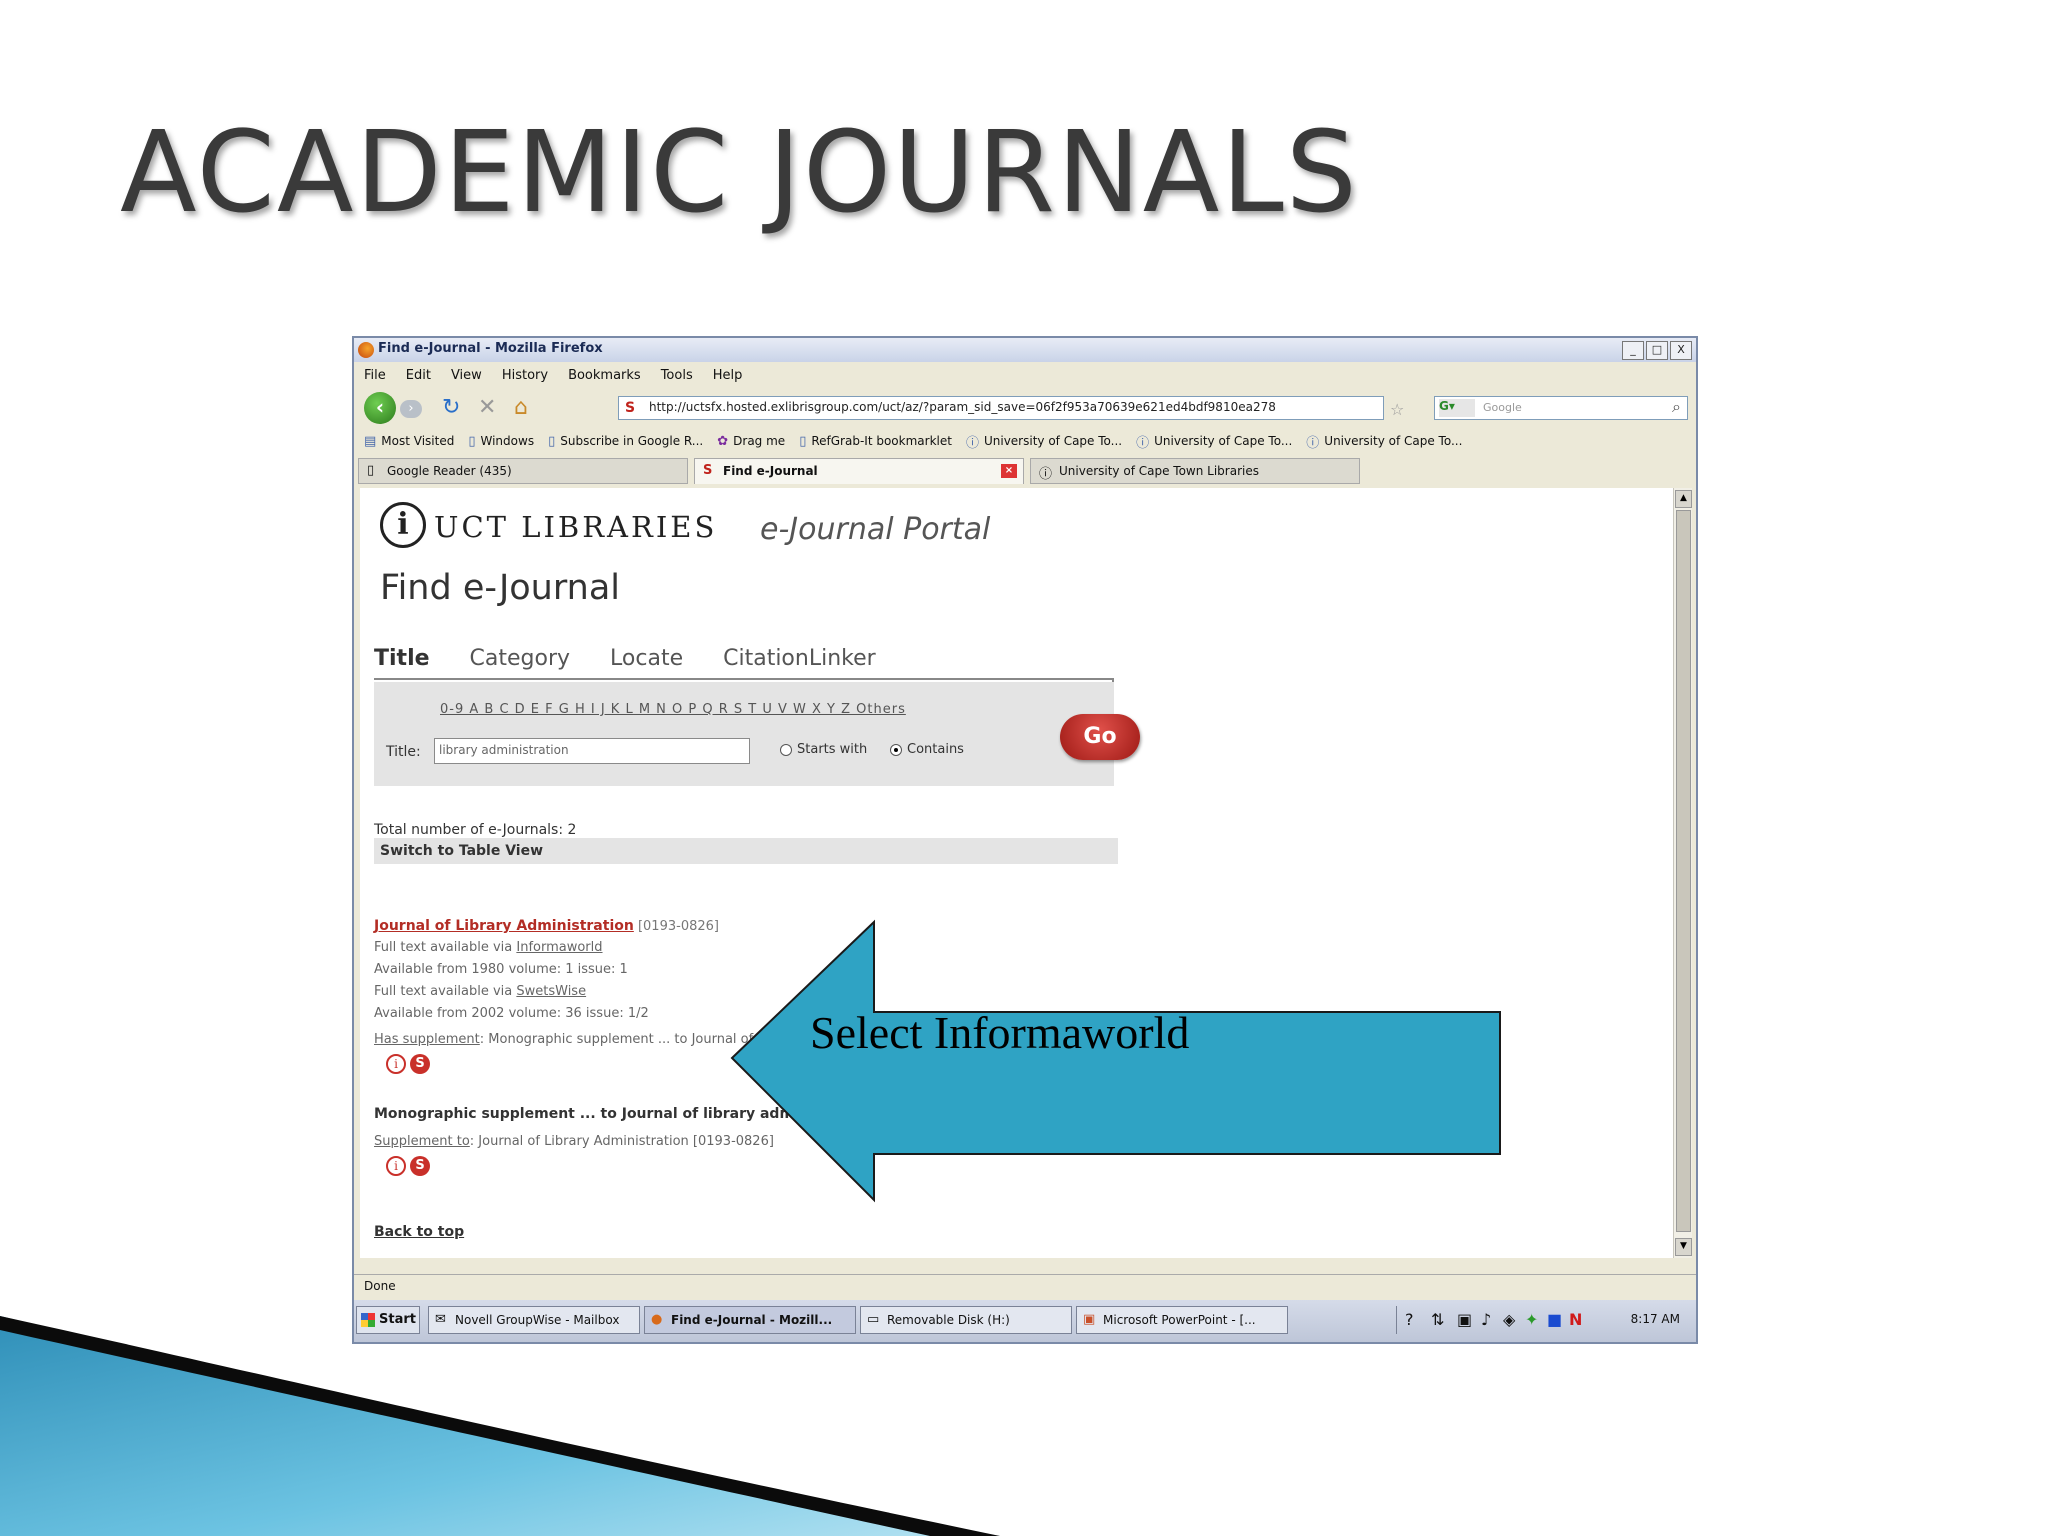  What do you see at coordinates (657, 1319) in the screenshot?
I see `firefox-icon: ●` at bounding box center [657, 1319].